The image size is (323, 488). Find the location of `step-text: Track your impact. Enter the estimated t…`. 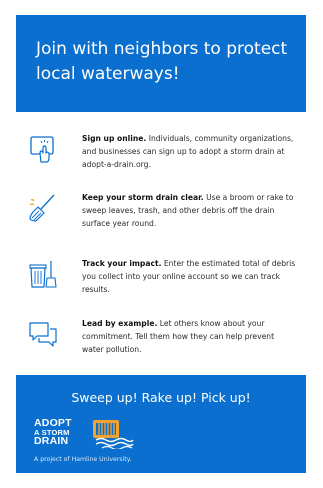

step-text: Track your impact. Enter the estimated t… is located at coordinates (190, 276).